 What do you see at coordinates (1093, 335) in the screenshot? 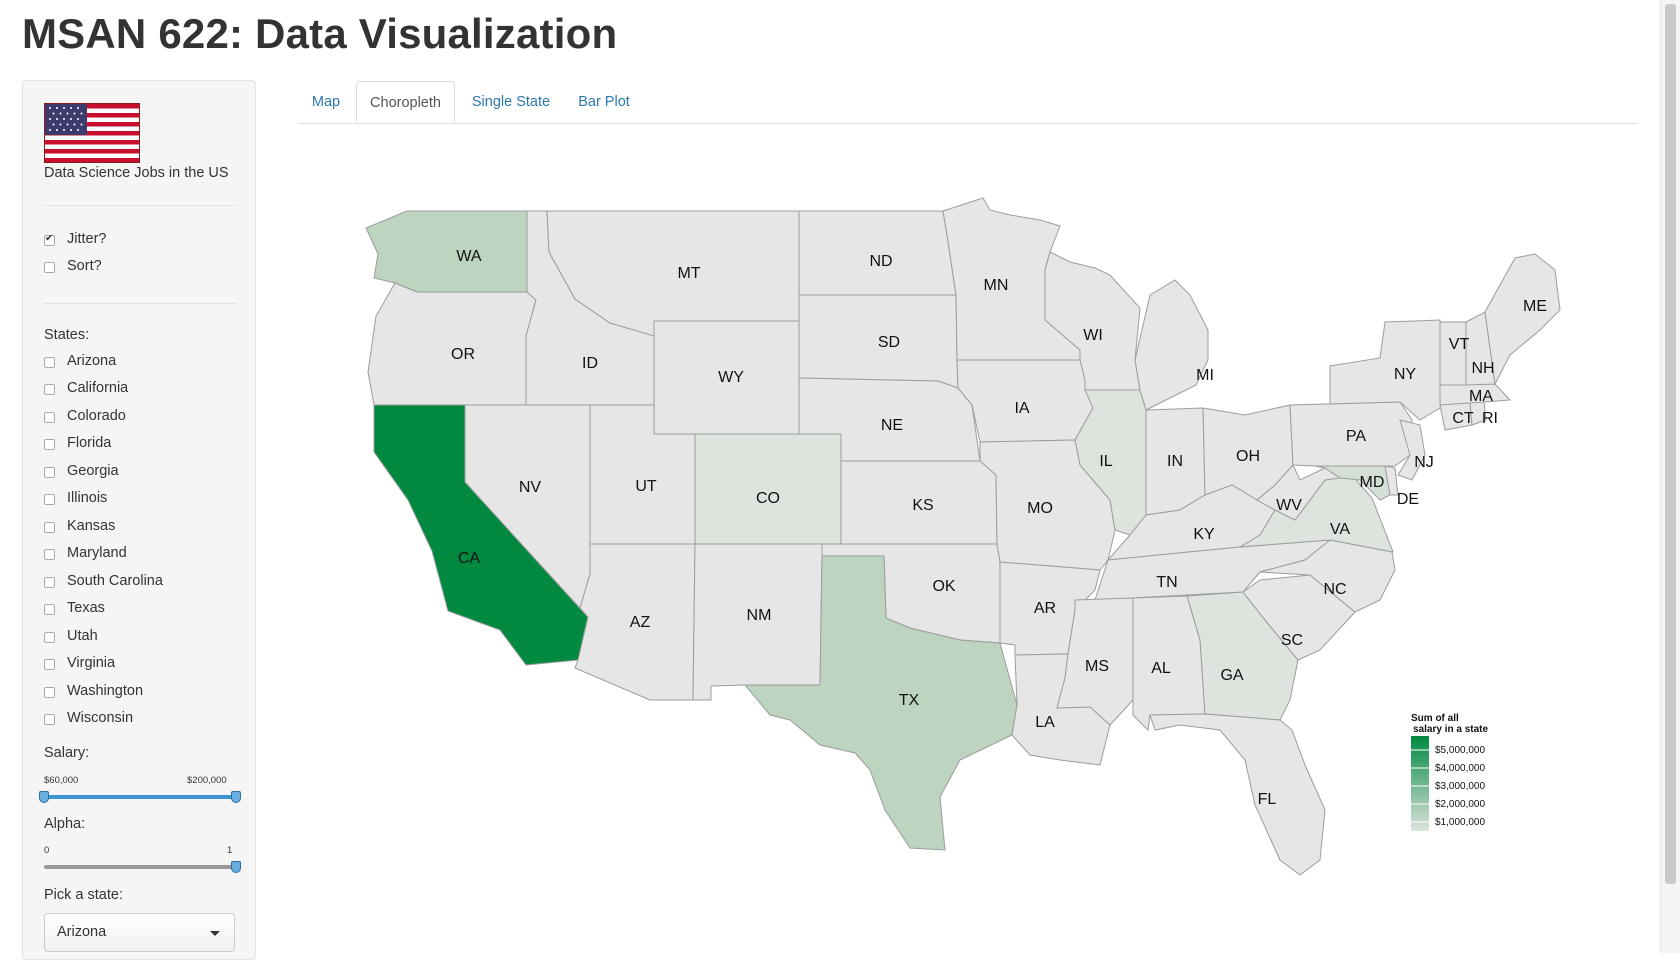
I see `state-label-wi: WI` at bounding box center [1093, 335].